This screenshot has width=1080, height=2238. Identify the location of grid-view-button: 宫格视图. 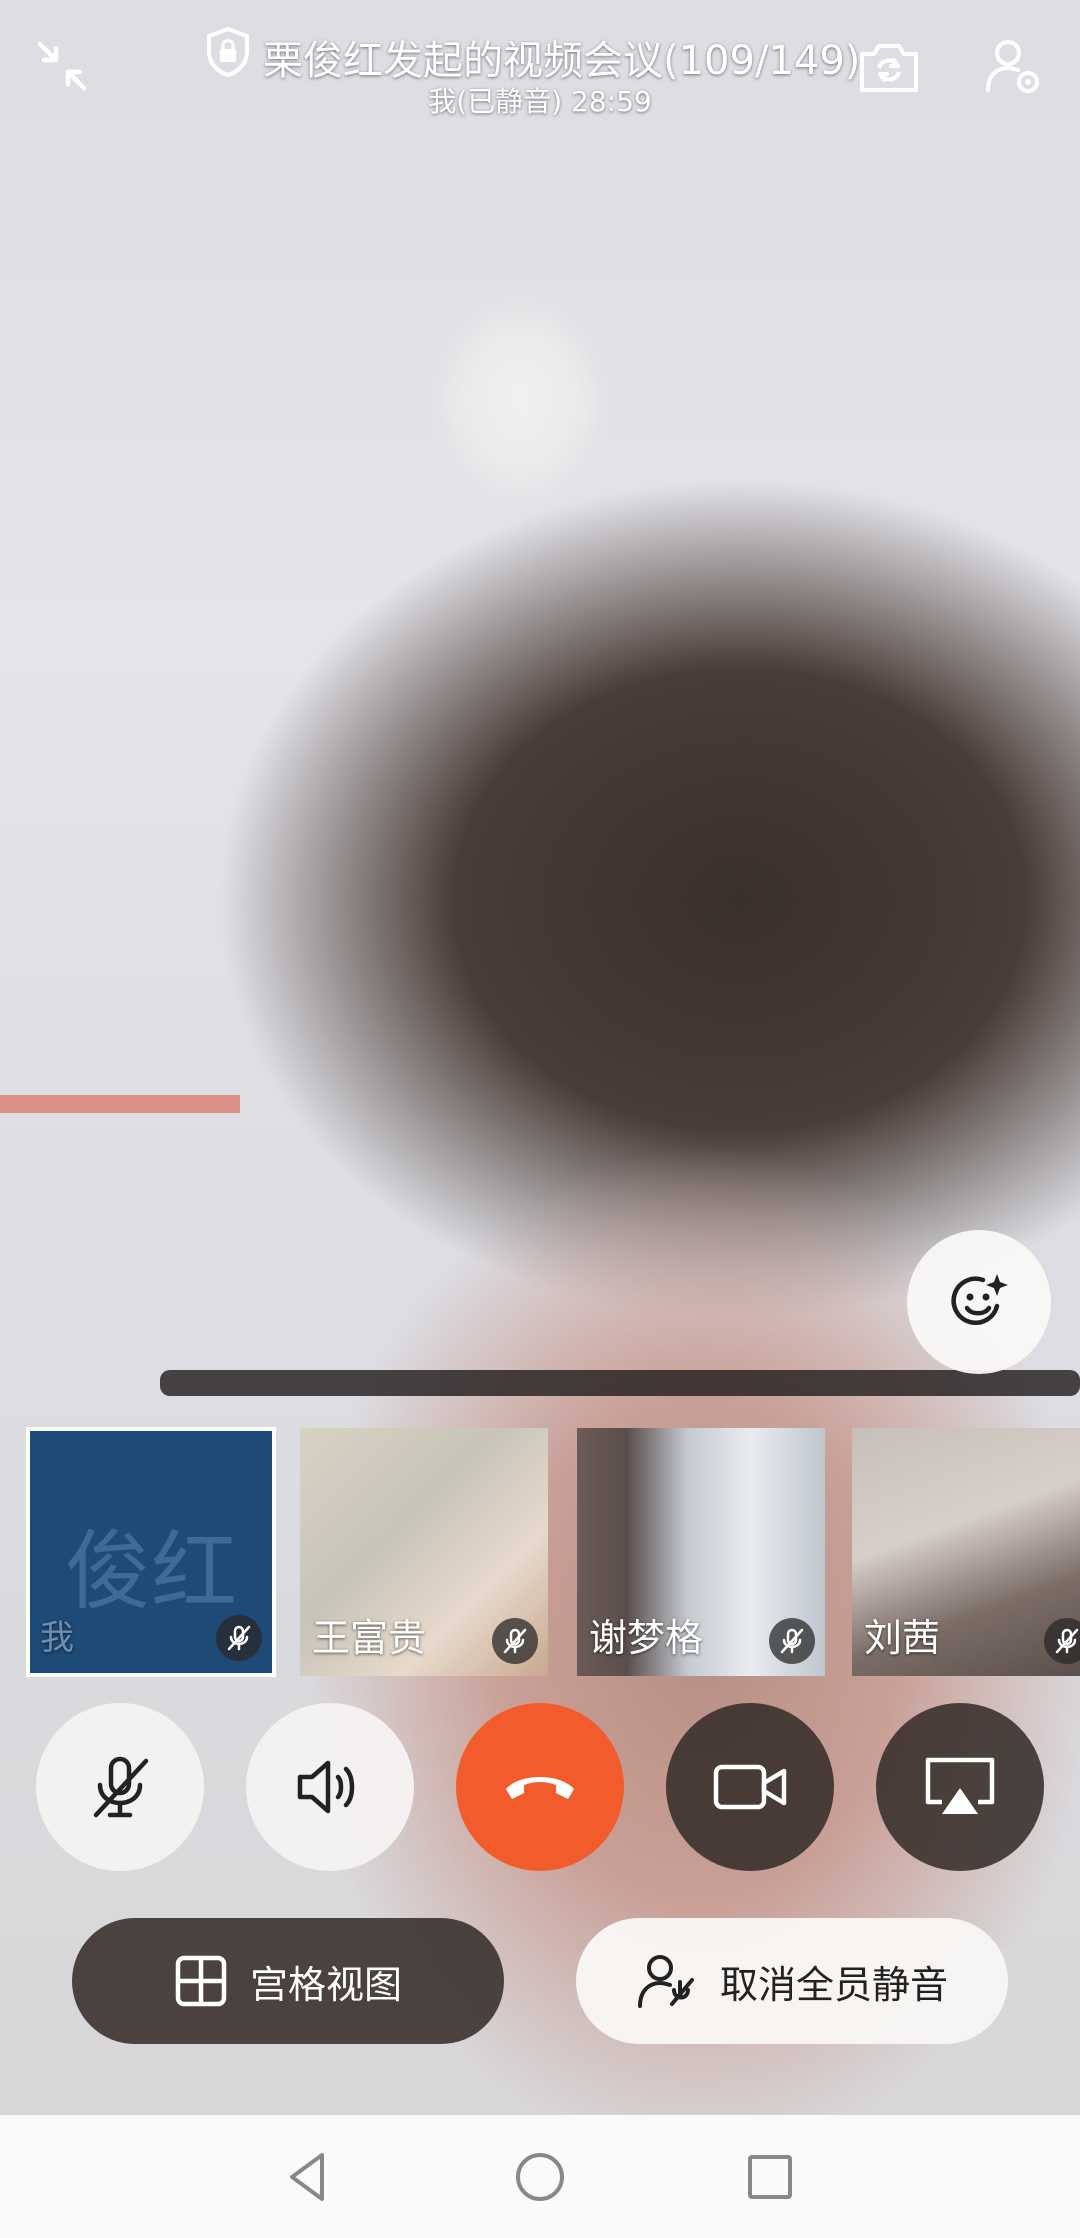
(288, 1981).